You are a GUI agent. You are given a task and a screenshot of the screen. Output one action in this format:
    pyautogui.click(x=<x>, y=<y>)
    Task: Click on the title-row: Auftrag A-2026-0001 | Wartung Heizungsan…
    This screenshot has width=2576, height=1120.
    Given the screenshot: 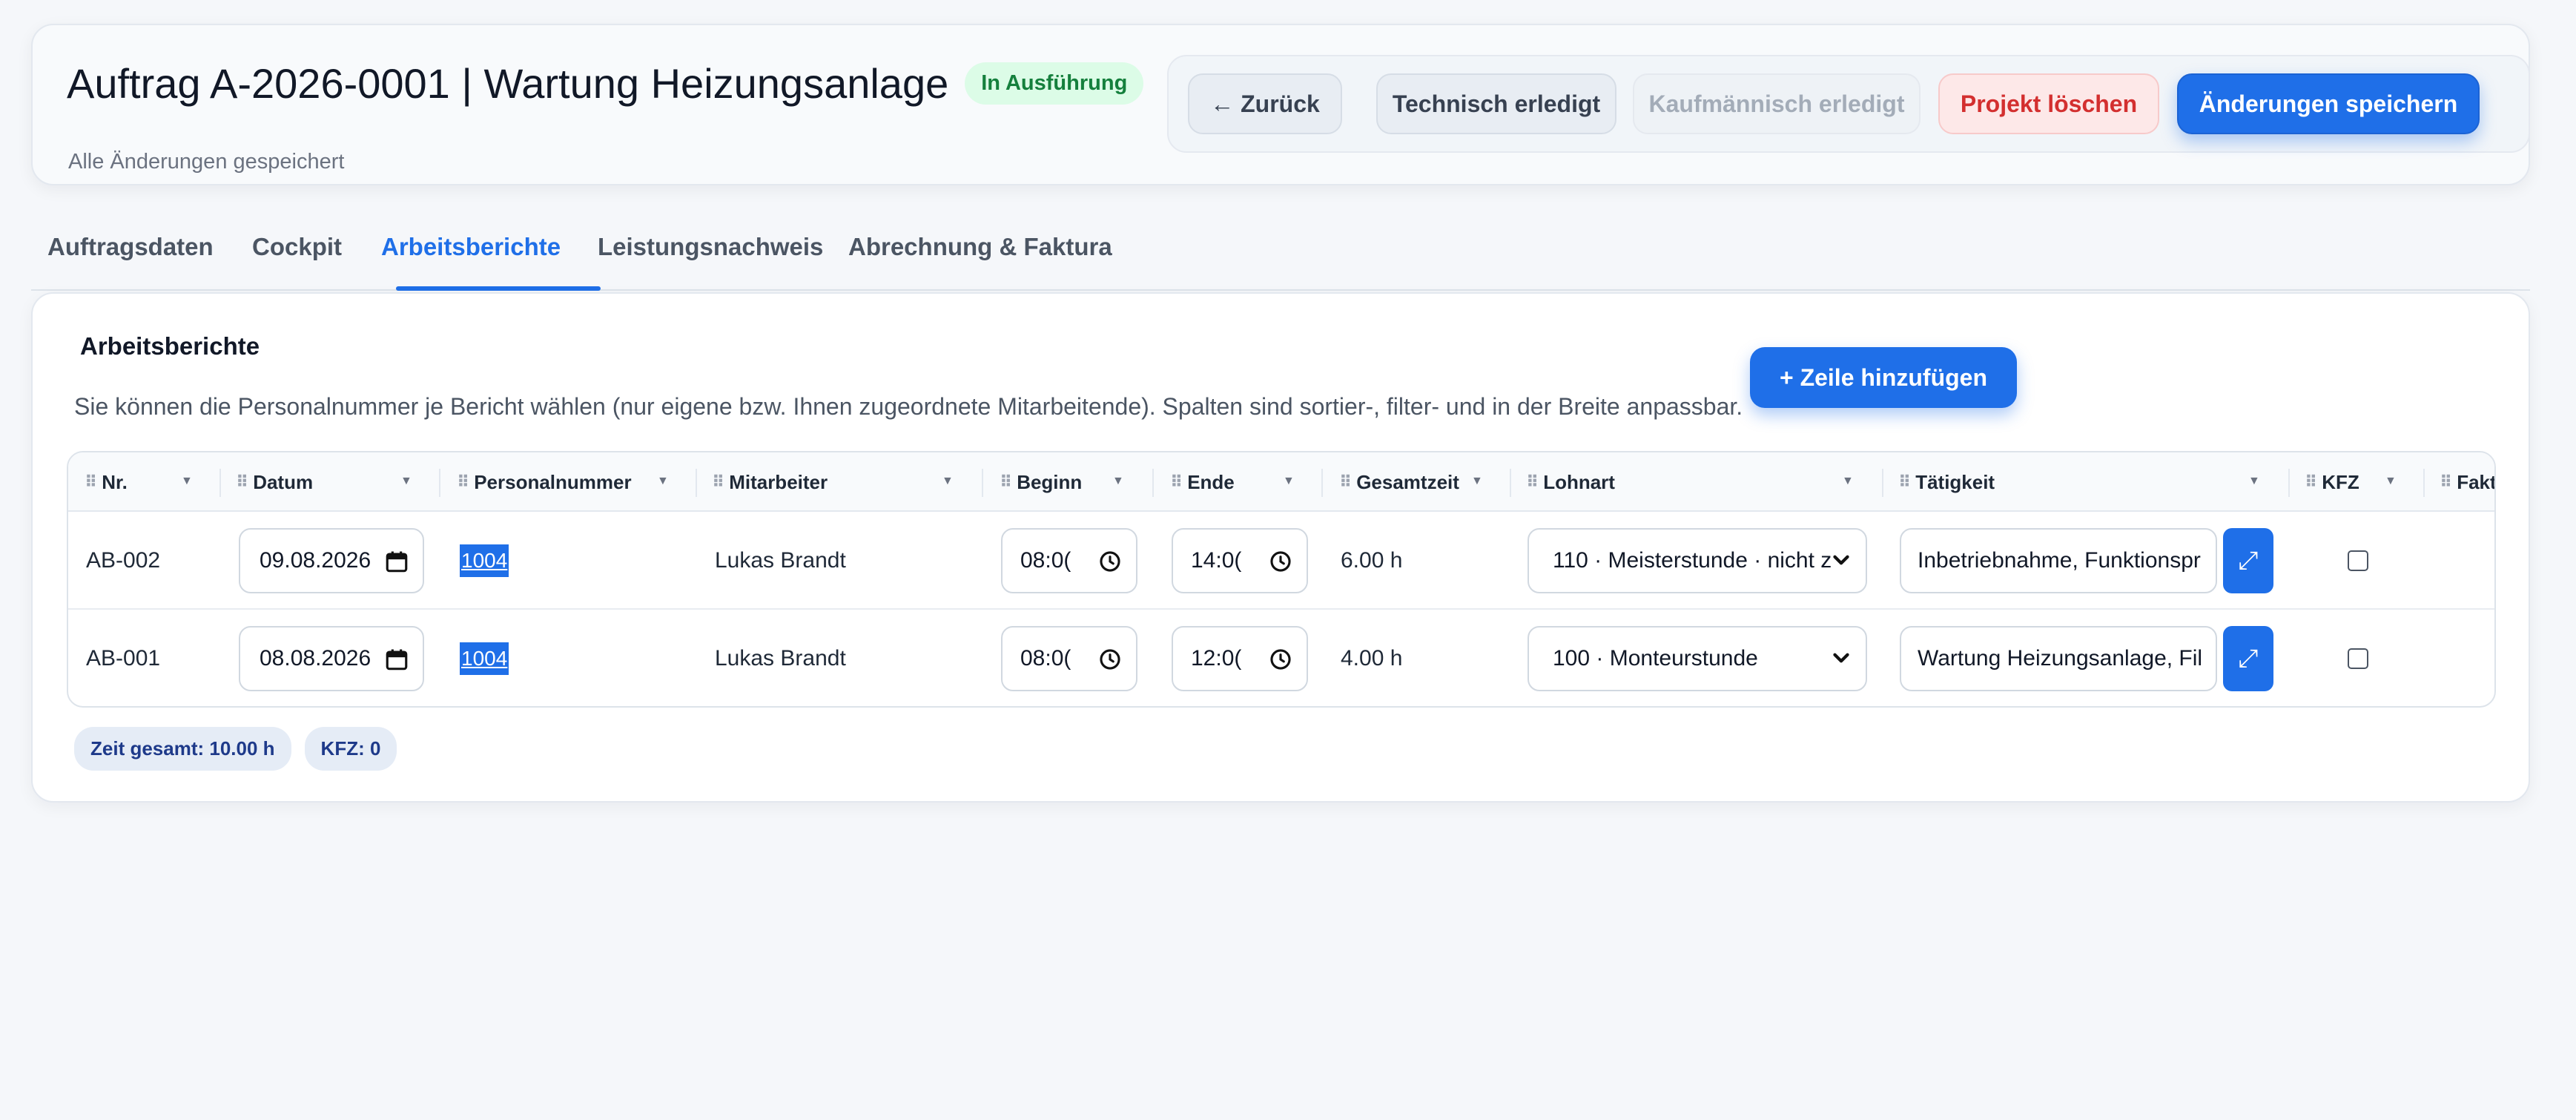 What is the action you would take?
    pyautogui.click(x=605, y=83)
    